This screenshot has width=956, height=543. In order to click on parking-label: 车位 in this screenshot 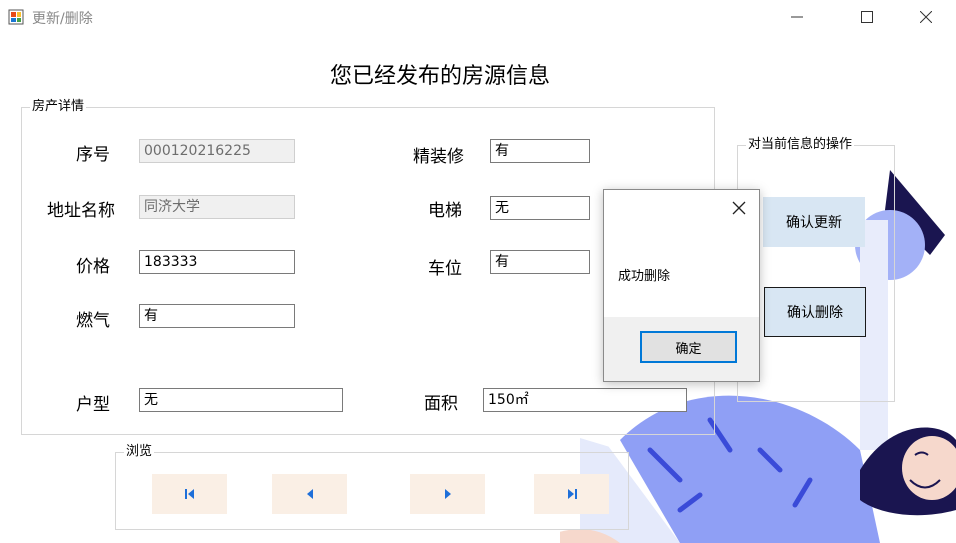, I will do `click(445, 269)`.